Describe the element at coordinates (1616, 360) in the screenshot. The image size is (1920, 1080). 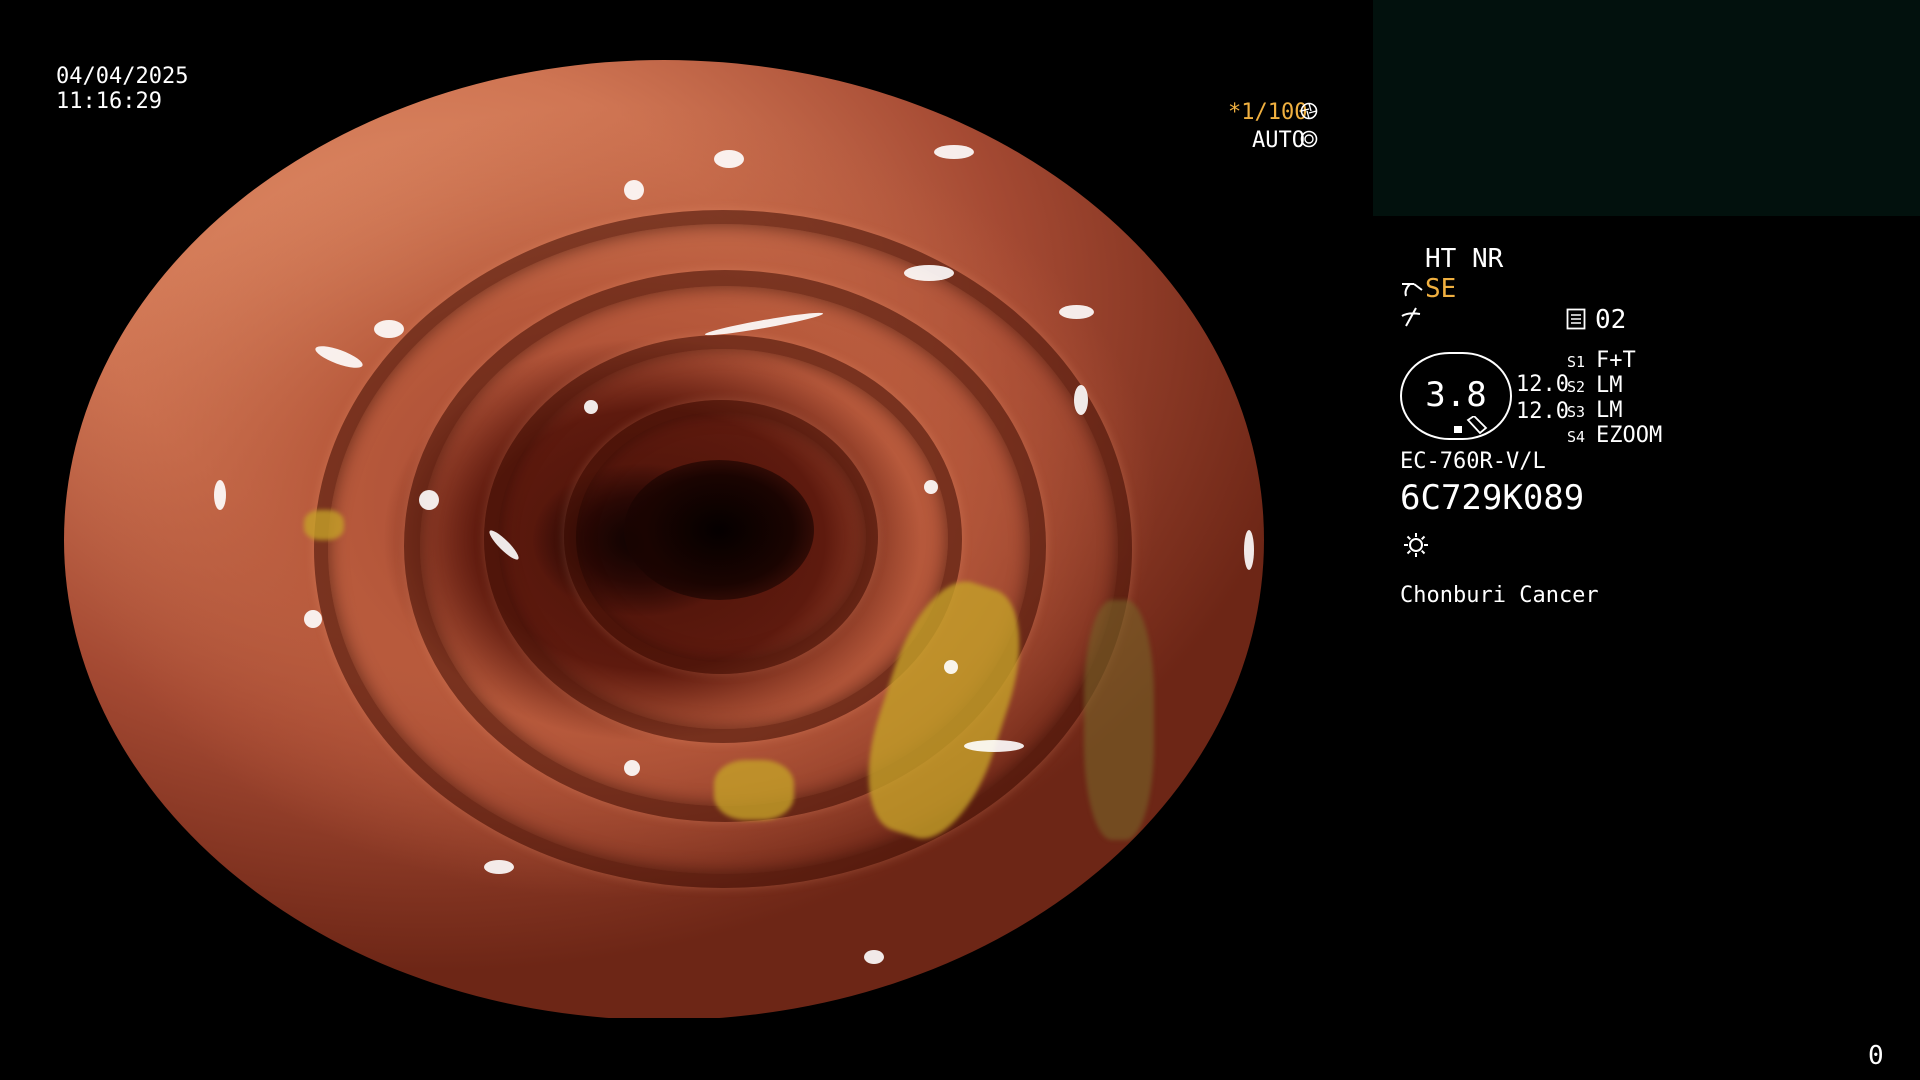
I see `switch-value: F+T` at that location.